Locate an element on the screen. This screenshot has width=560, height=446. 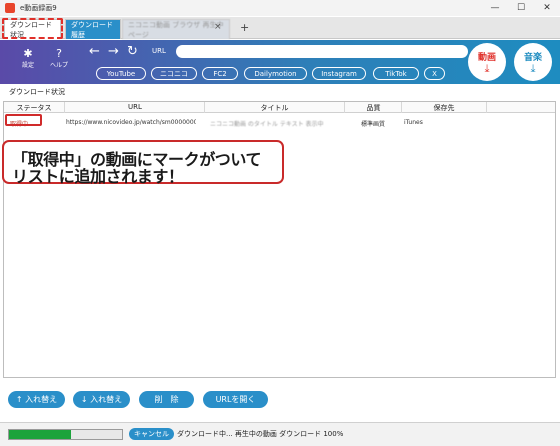
video-download-button: 動画 ⤓ is located at coordinates (487, 62).